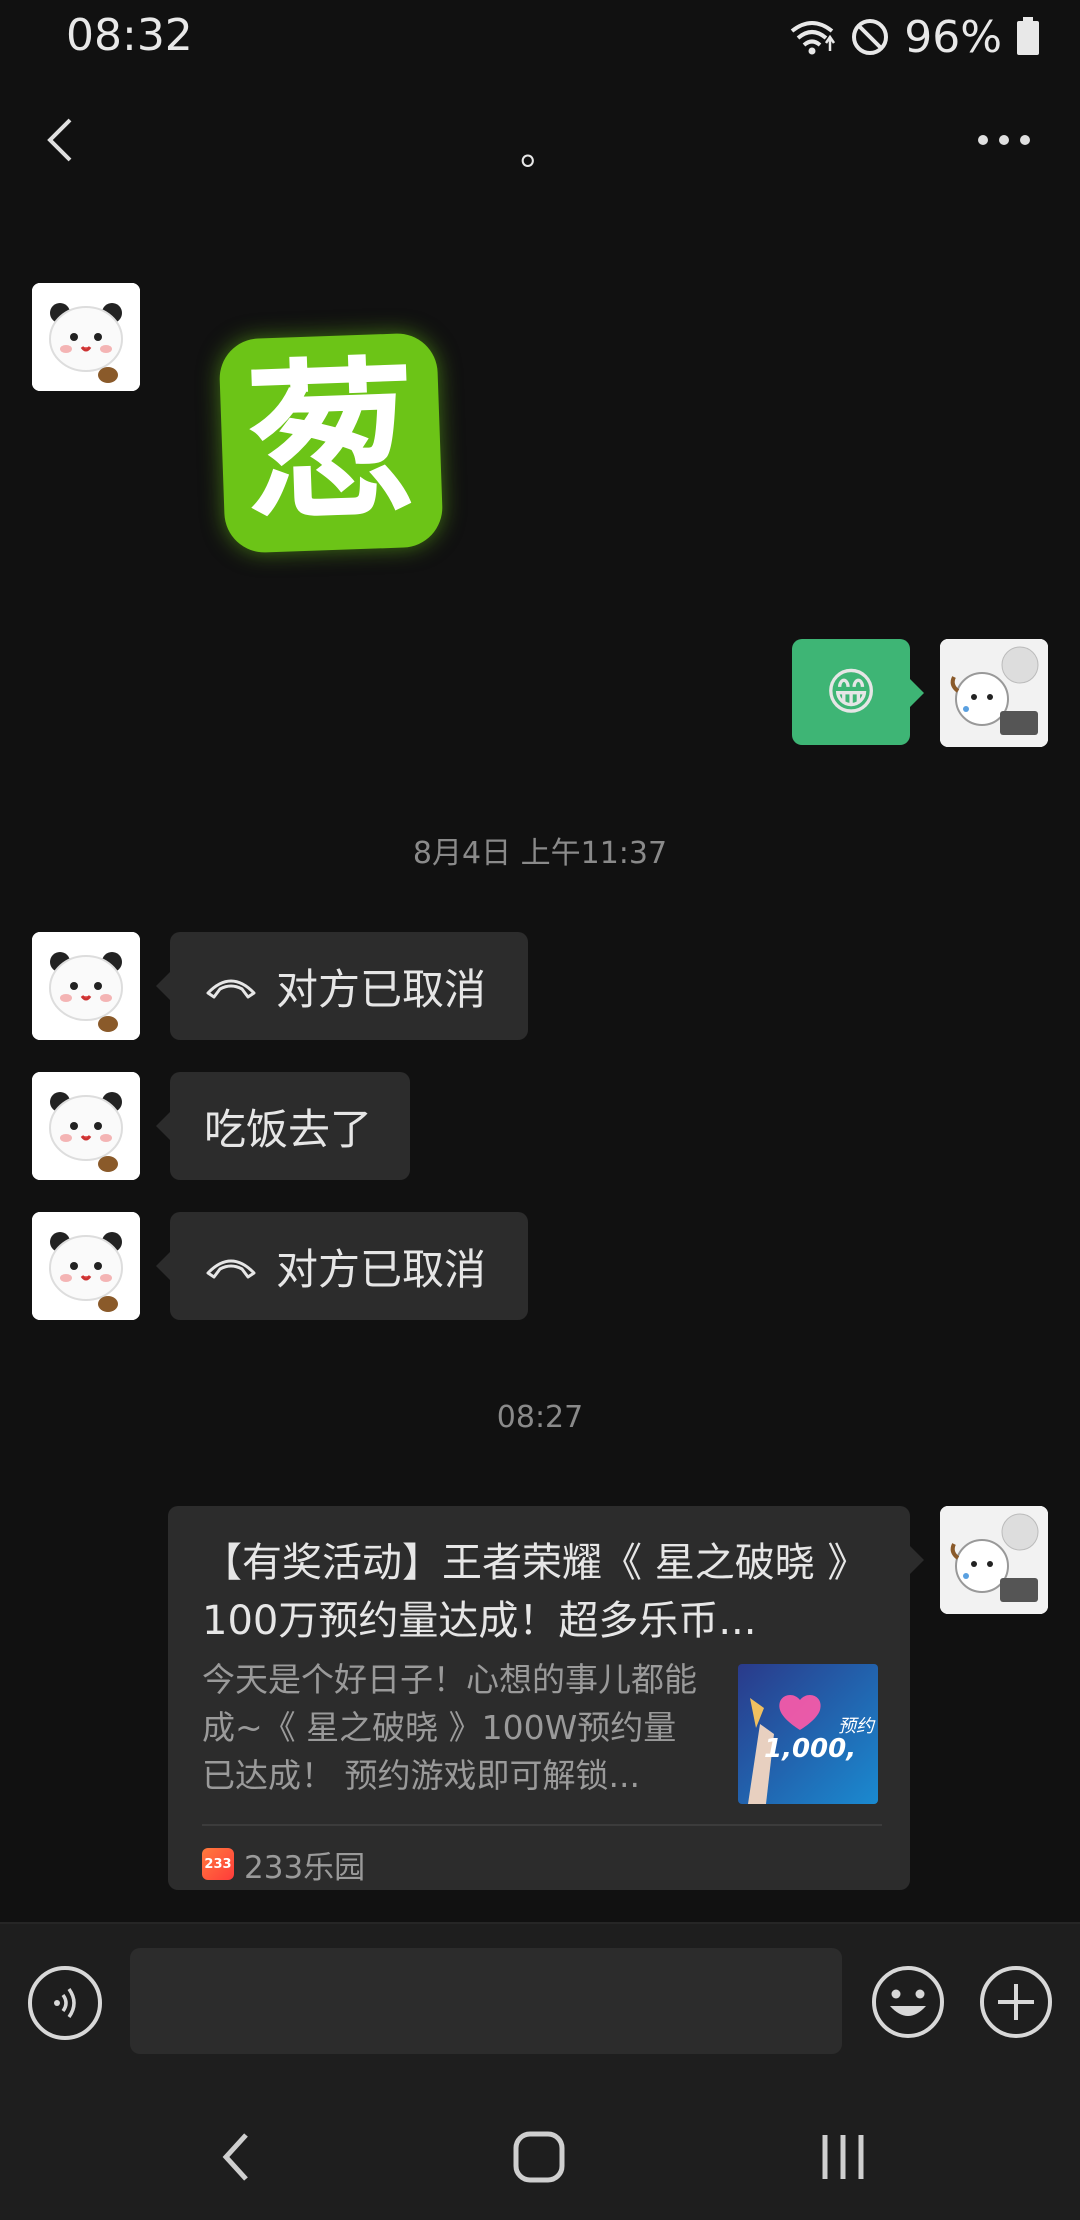 This screenshot has height=2220, width=1080. I want to click on nav-back-button, so click(237, 2157).